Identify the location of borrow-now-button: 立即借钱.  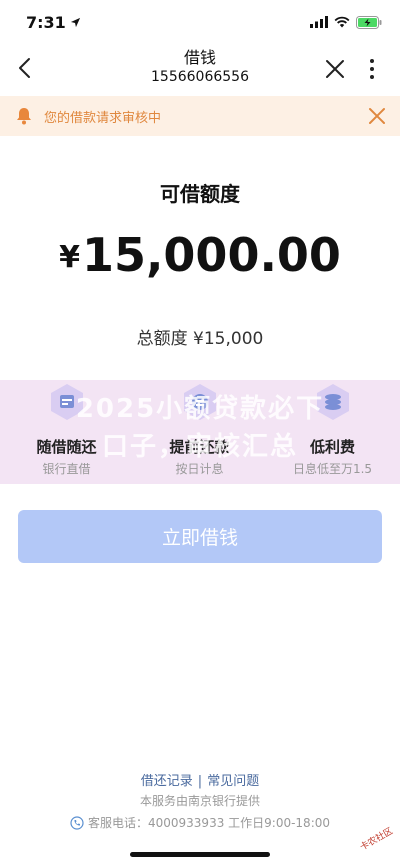
(200, 536).